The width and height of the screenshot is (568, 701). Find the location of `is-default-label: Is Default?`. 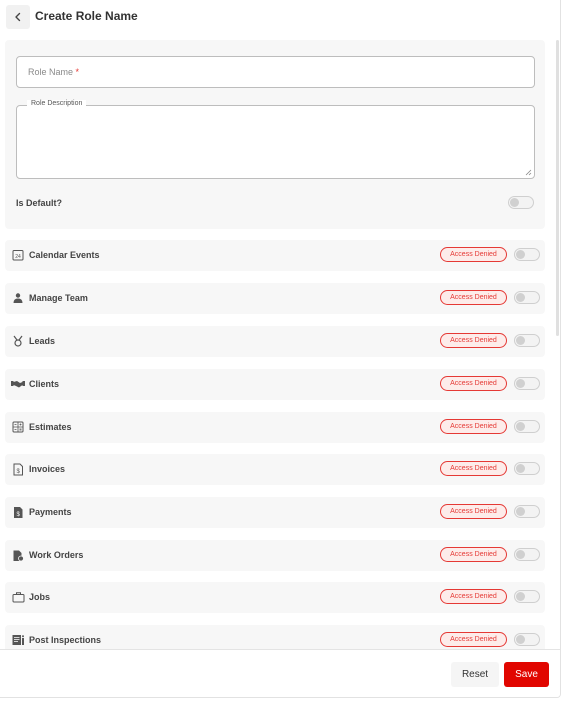

is-default-label: Is Default? is located at coordinates (39, 203).